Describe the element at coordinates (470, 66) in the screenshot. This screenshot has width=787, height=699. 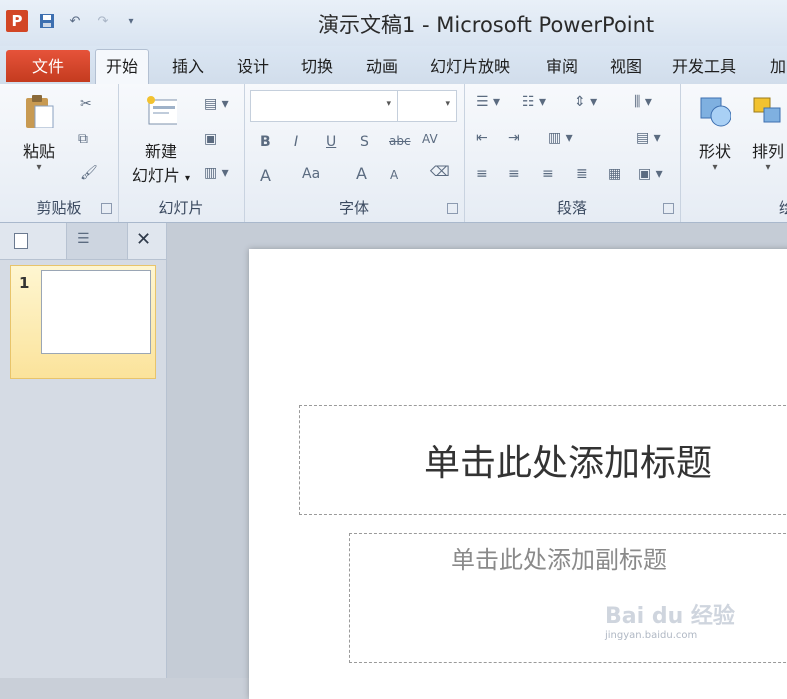
I see `tab-slideshow: 幻灯片放映` at that location.